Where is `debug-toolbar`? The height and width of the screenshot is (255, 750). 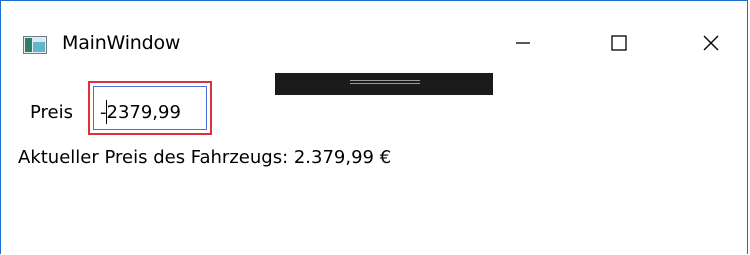 debug-toolbar is located at coordinates (384, 84).